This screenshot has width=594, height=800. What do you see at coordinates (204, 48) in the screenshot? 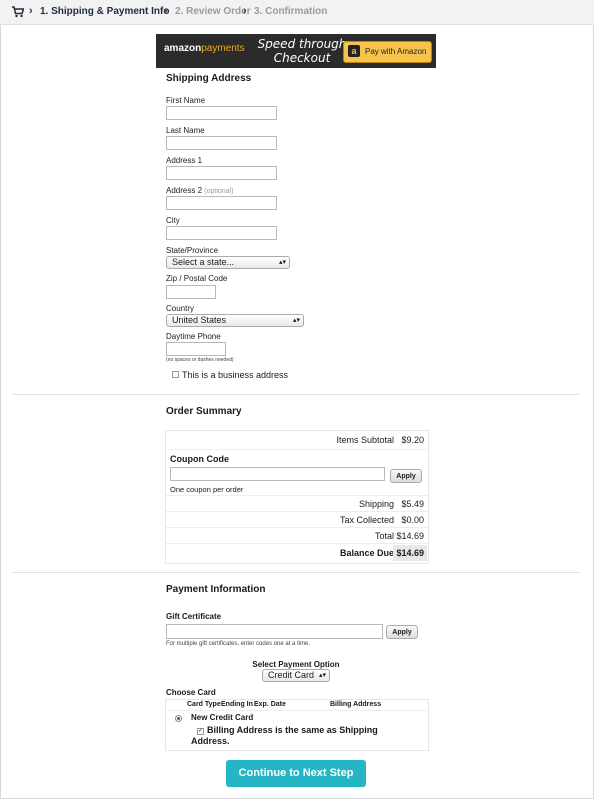
I see `amazon-payments-logo: amazonpayments` at bounding box center [204, 48].